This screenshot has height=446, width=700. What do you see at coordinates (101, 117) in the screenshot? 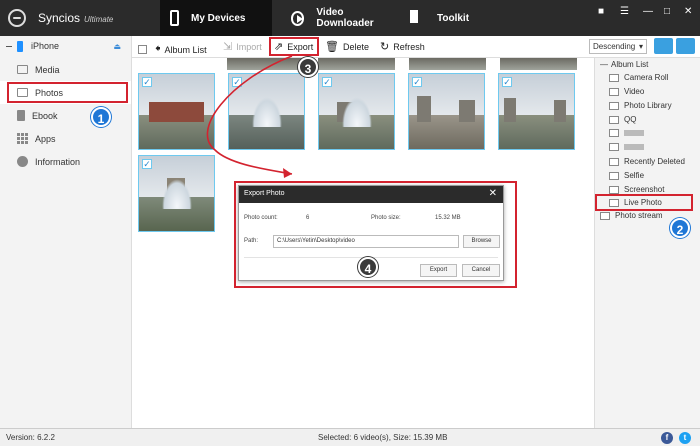
I see `step-badge-1: 1` at bounding box center [101, 117].